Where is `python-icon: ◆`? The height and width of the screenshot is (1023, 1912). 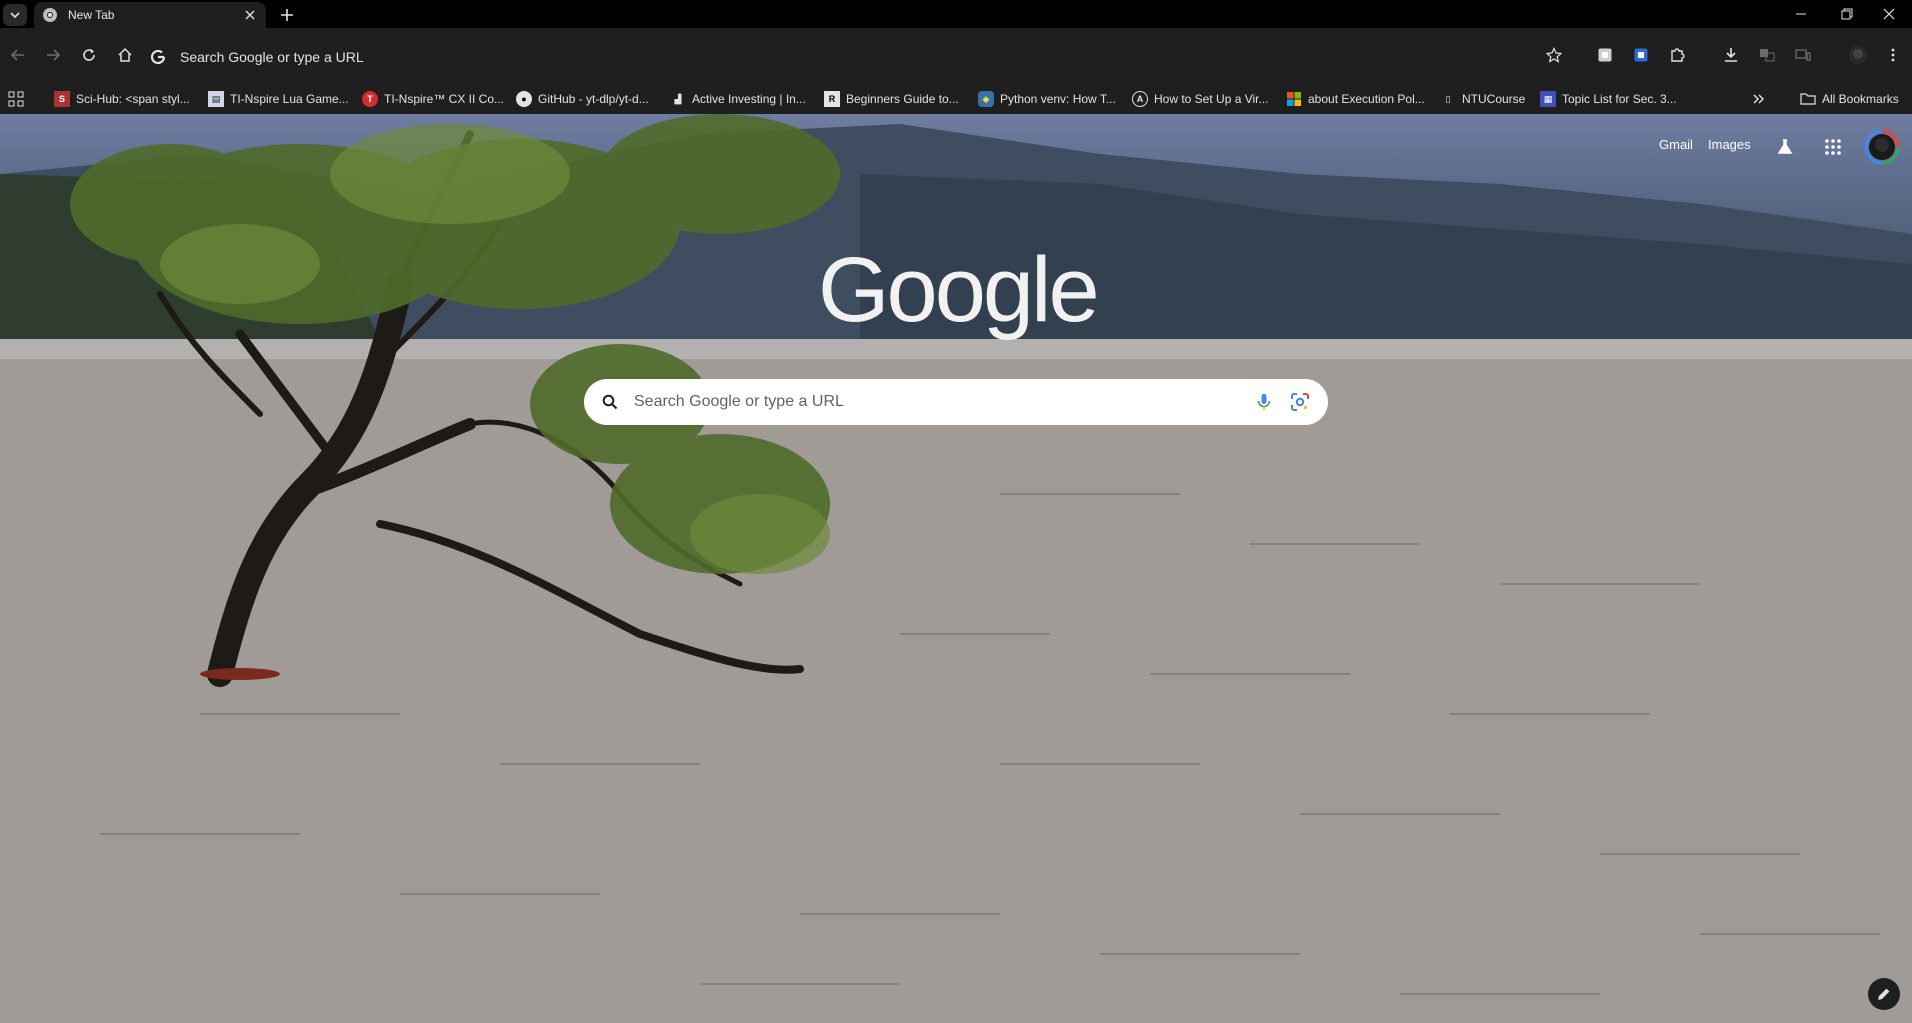
python-icon: ◆ is located at coordinates (986, 99).